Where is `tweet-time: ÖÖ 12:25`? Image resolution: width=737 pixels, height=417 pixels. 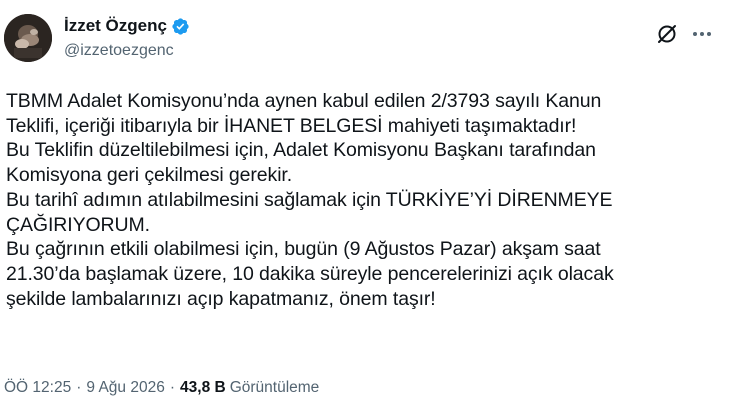
tweet-time: ÖÖ 12:25 is located at coordinates (37, 387).